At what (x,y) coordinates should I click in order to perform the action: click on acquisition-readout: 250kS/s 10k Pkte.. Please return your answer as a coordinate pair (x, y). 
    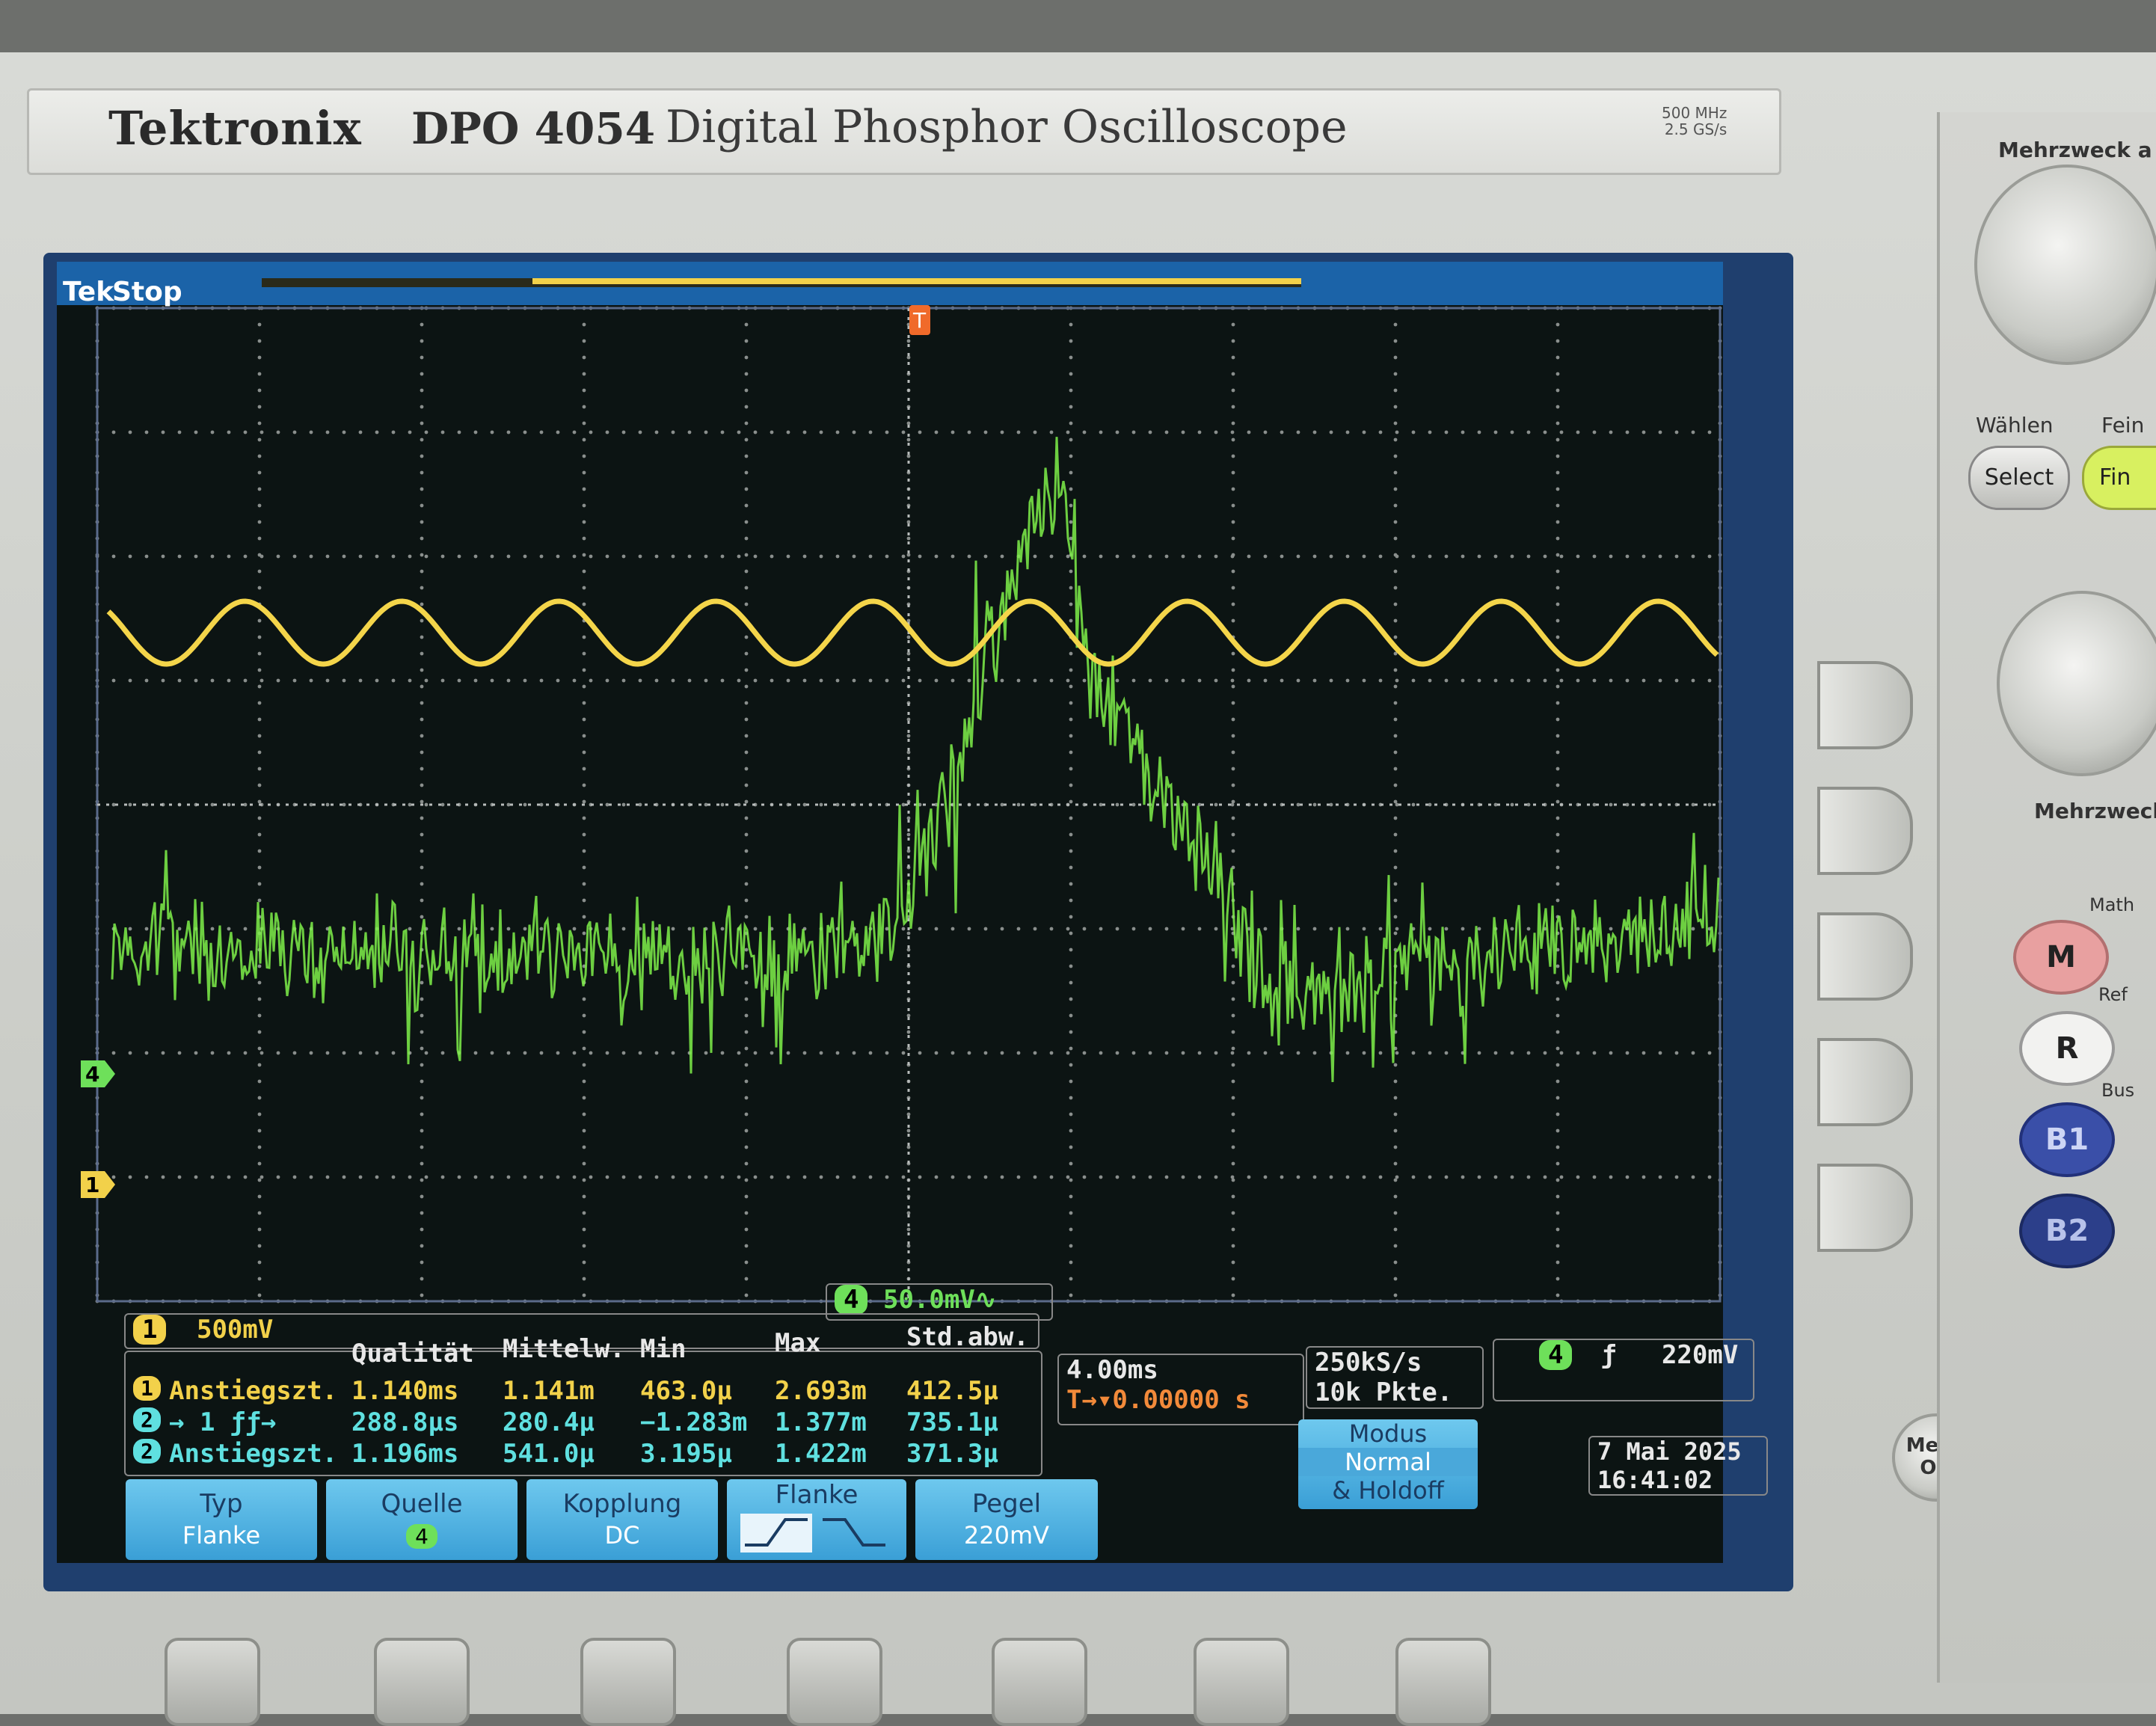
    Looking at the image, I should click on (1395, 1377).